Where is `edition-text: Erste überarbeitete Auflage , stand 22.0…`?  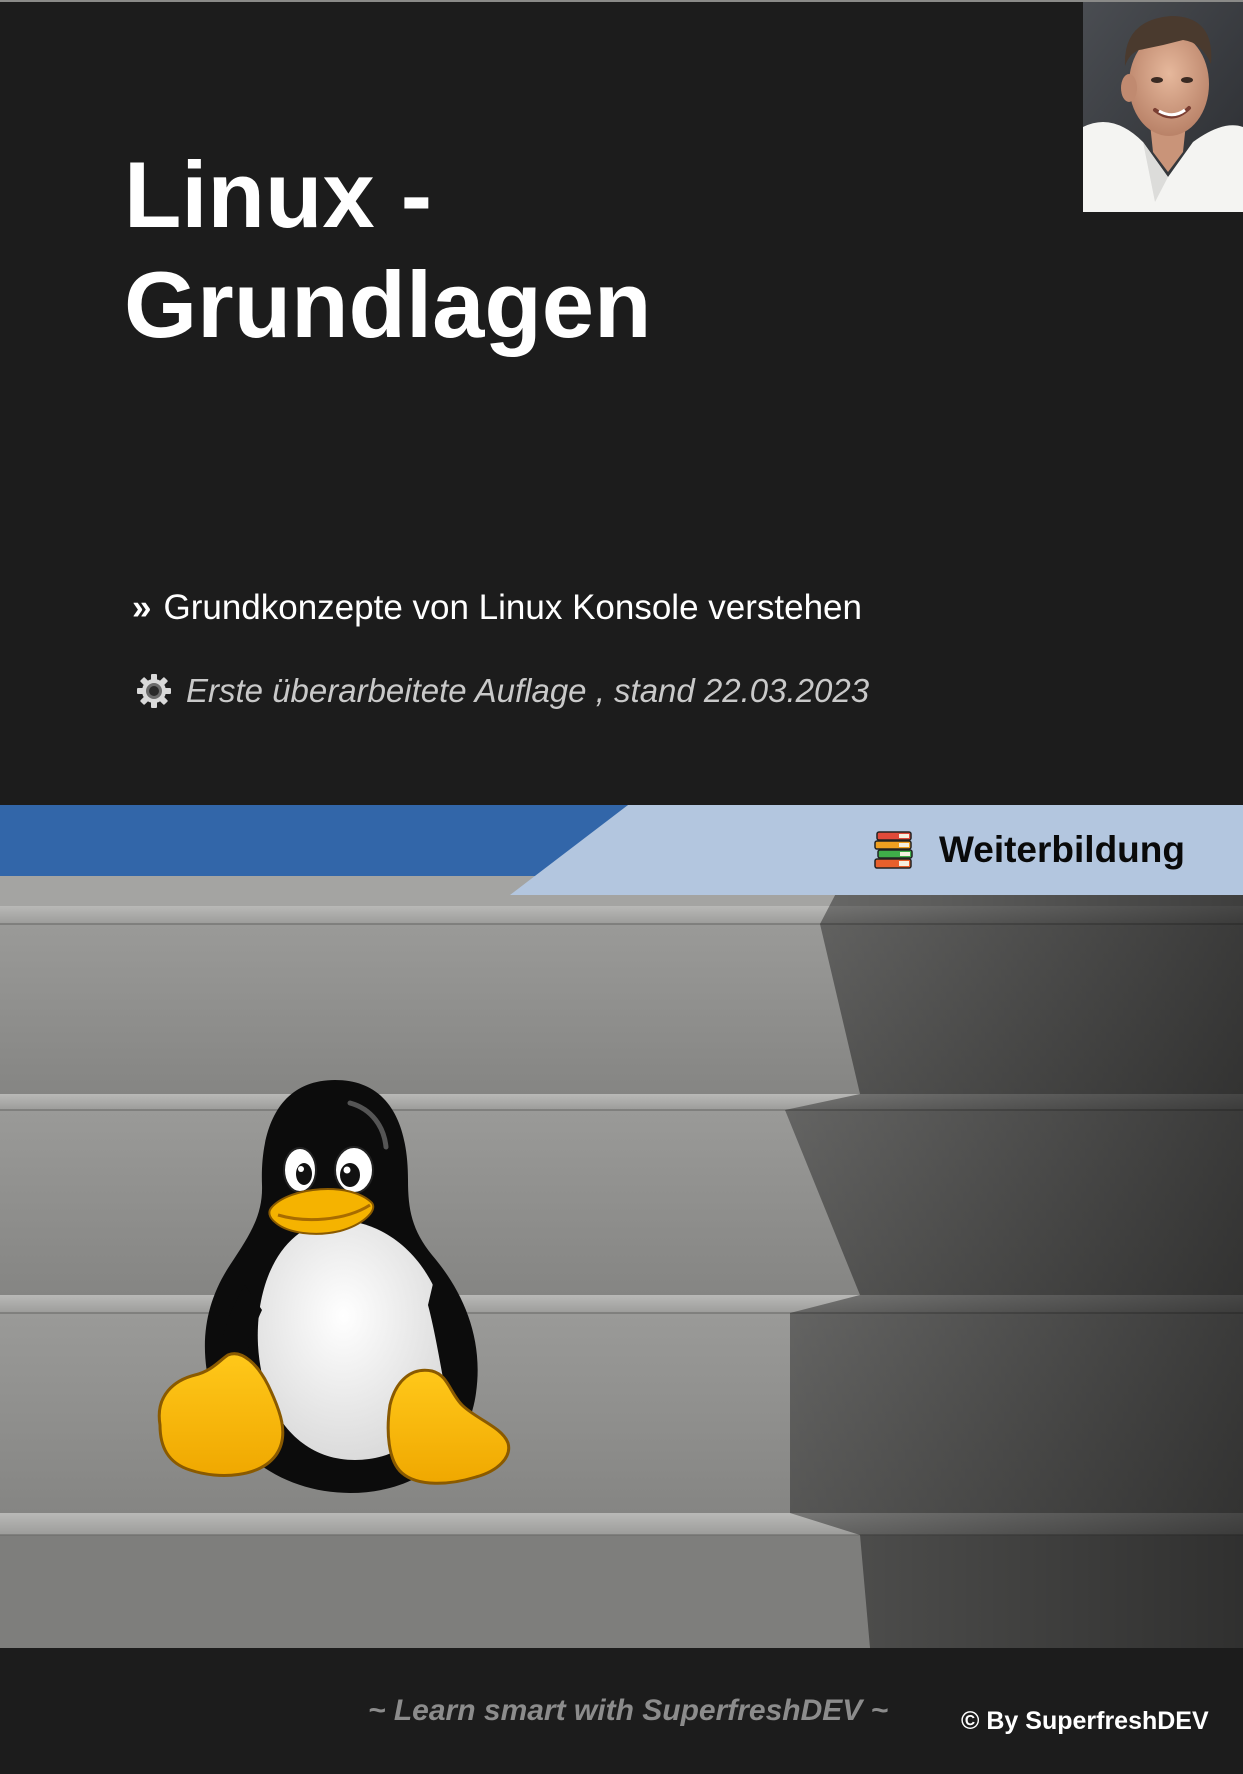
edition-text: Erste überarbeitete Auflage , stand 22.0… is located at coordinates (528, 690).